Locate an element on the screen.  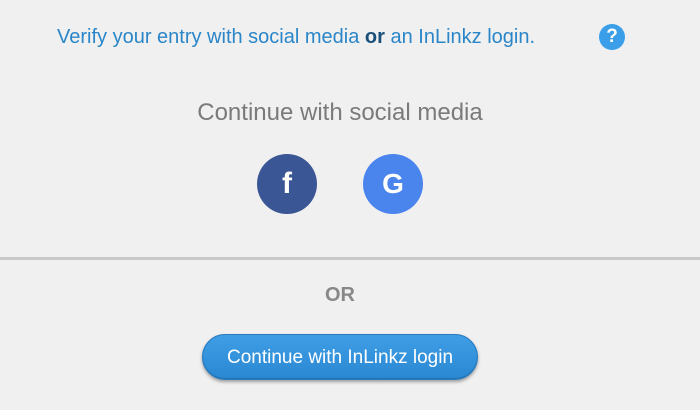
verify-or-word: or is located at coordinates (374, 37).